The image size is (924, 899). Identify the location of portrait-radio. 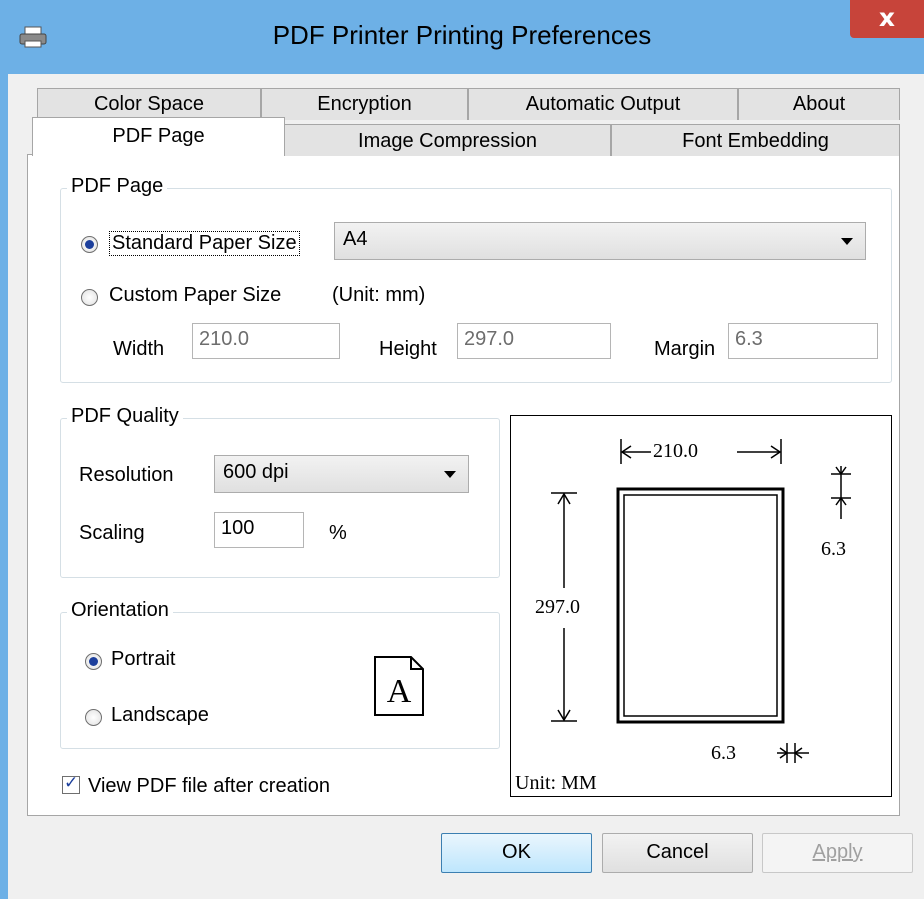
(93, 661).